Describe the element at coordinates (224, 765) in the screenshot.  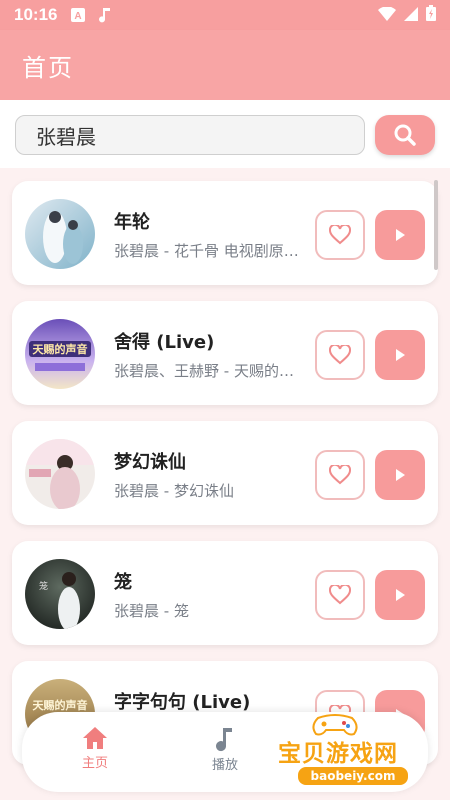
I see `nav-label-play: 播放` at that location.